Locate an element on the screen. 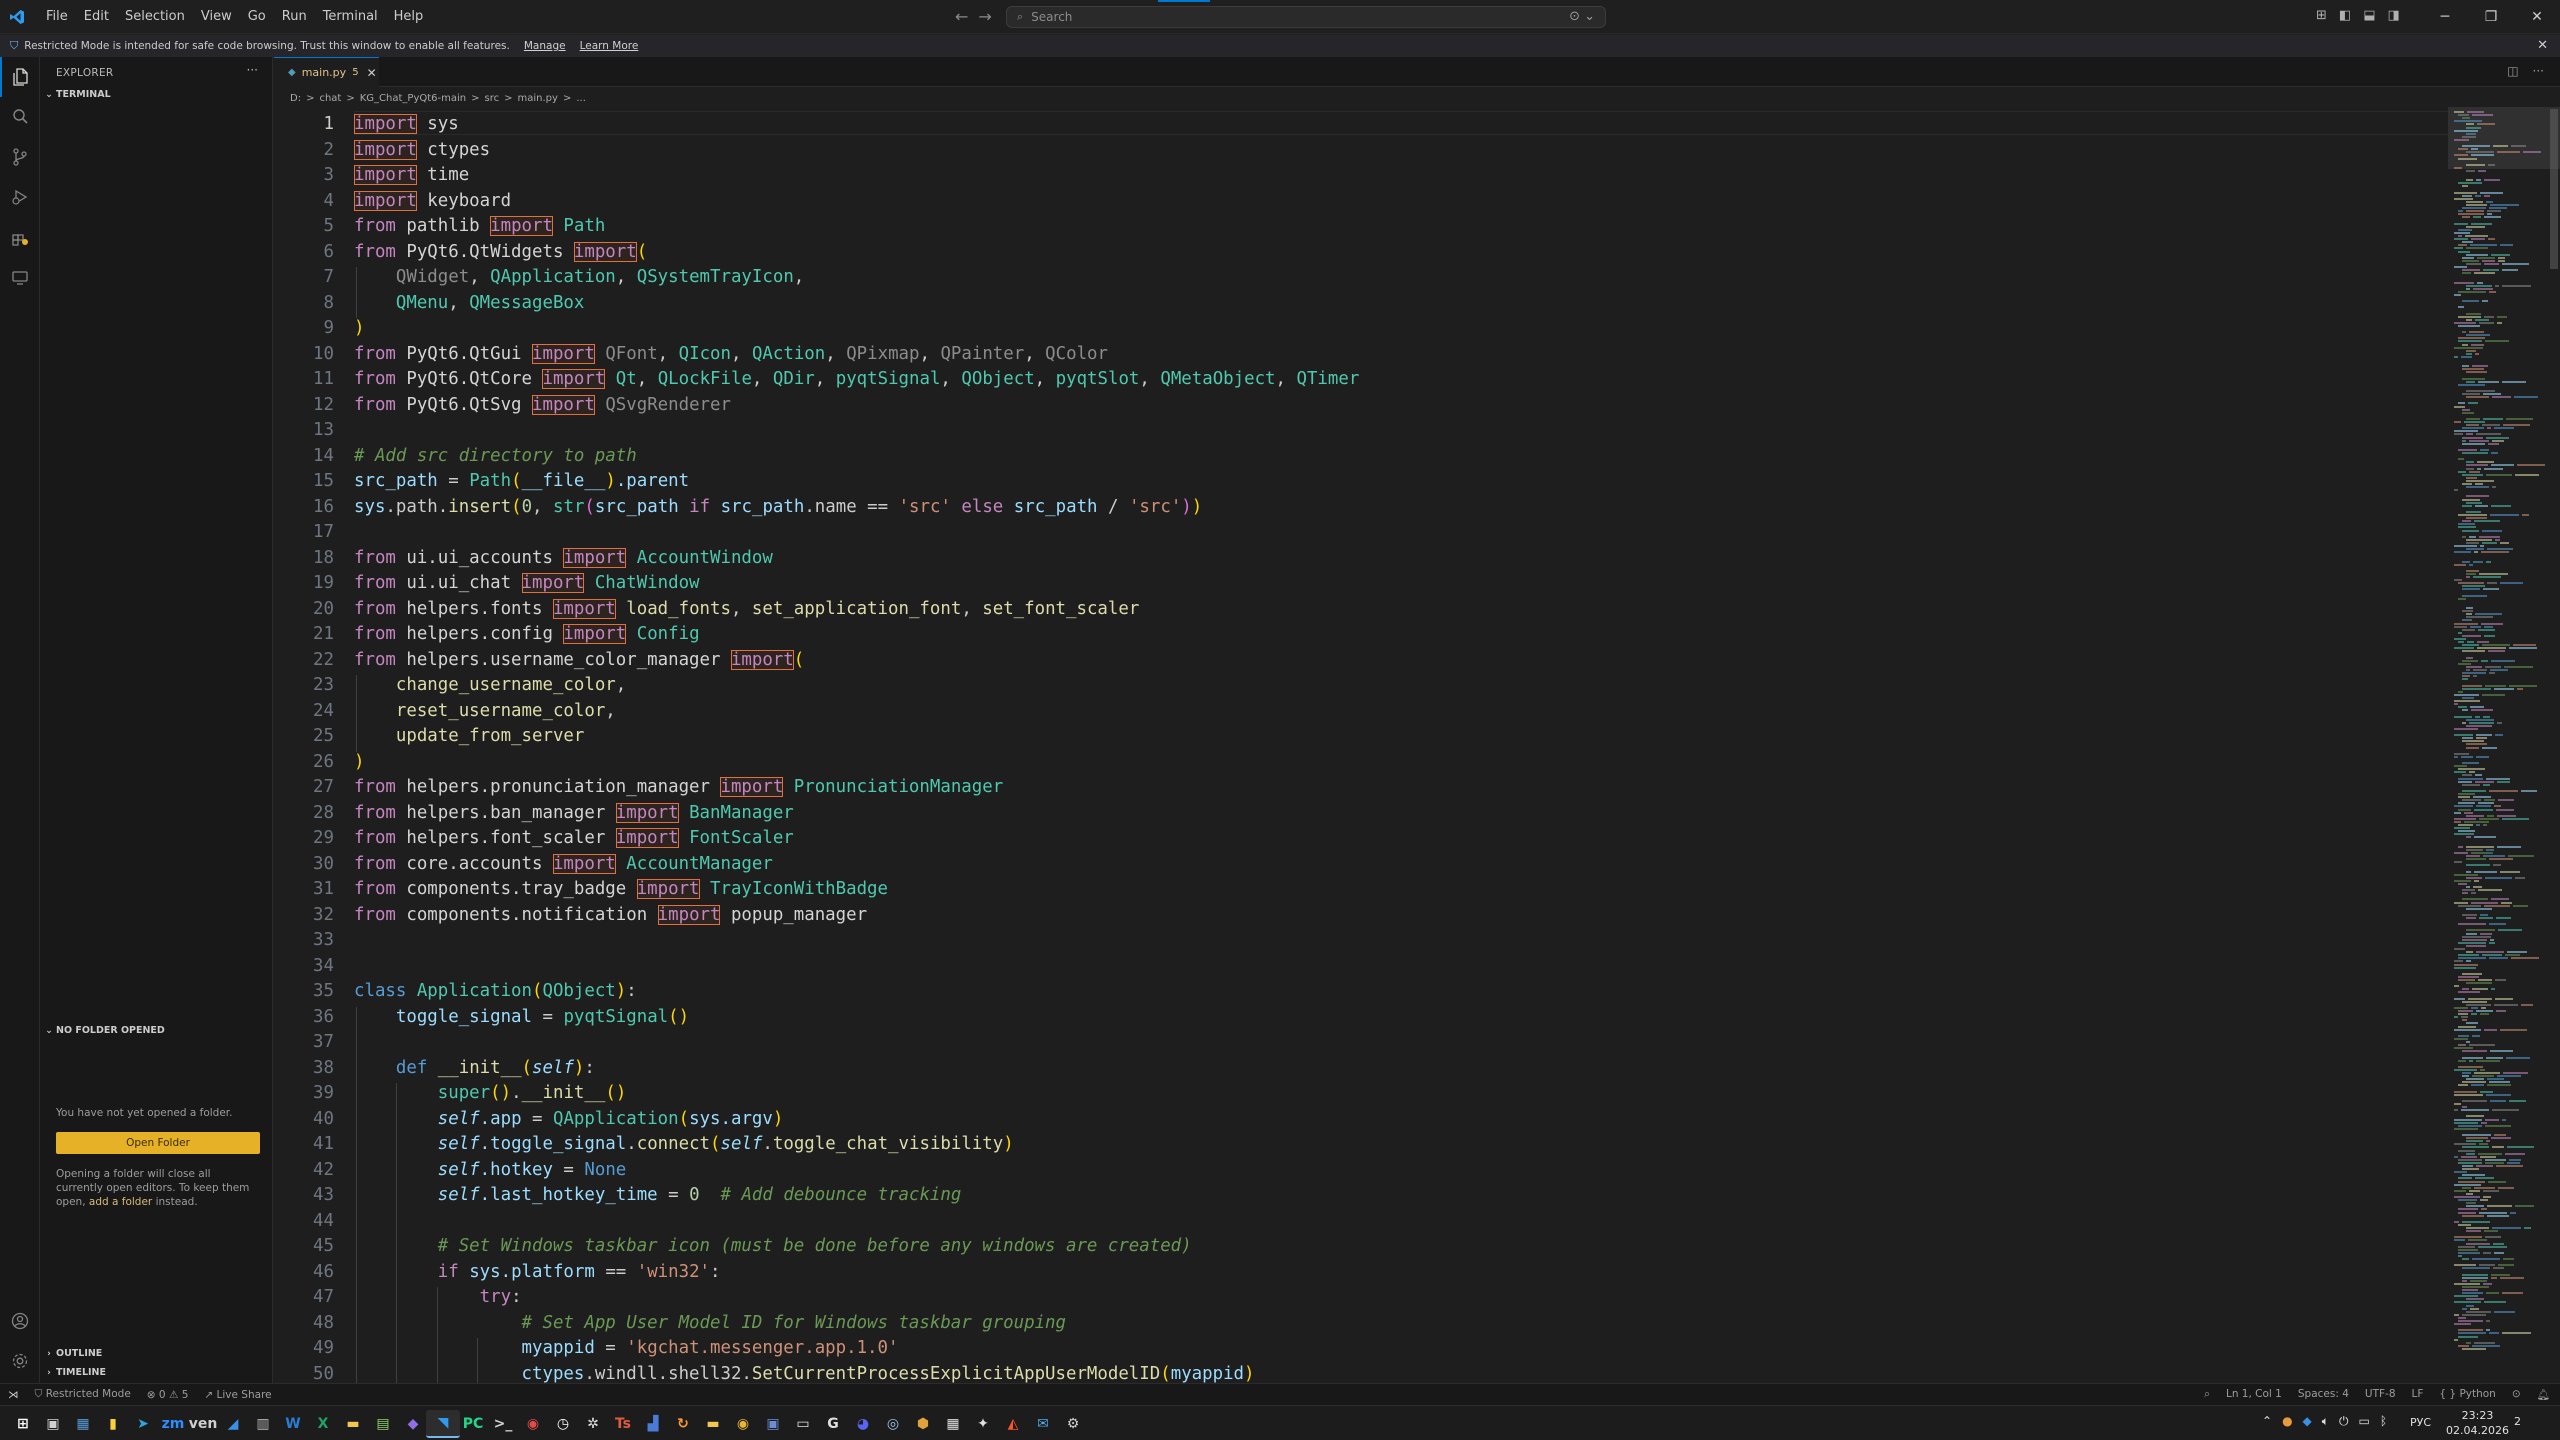 The width and height of the screenshot is (2560, 1440). taskbar-typst-icon: Ts is located at coordinates (623, 1424).